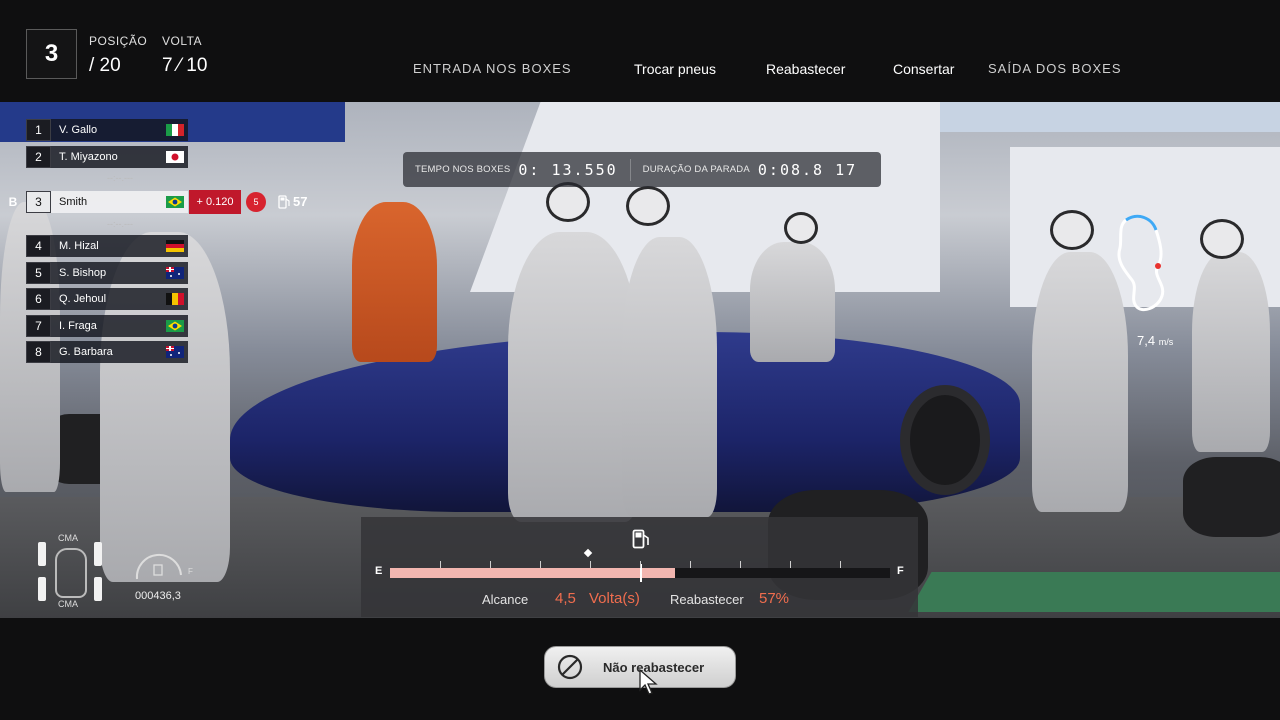 This screenshot has height=720, width=1280. Describe the element at coordinates (38, 246) in the screenshot. I see `row-position: 4` at that location.